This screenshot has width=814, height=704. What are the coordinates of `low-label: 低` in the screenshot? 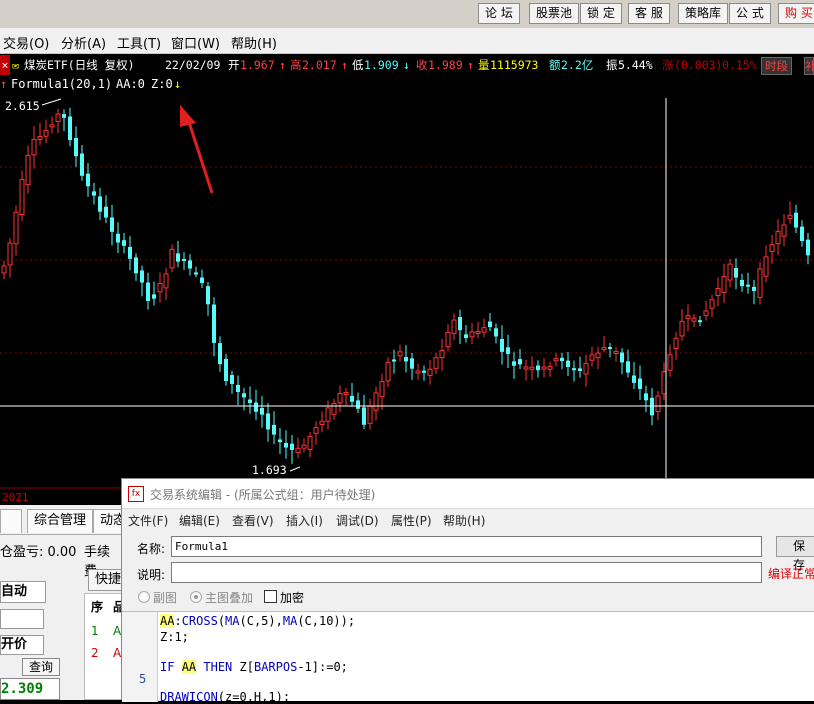 It's located at (358, 65).